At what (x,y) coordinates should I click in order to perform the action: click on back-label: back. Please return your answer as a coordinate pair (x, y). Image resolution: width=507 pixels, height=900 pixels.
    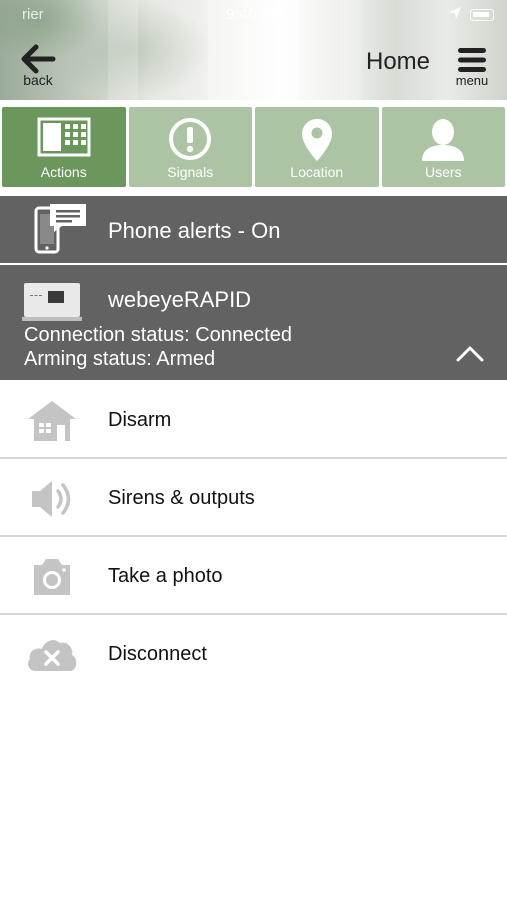
    Looking at the image, I should click on (38, 80).